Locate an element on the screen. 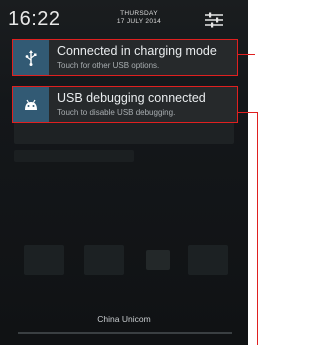 This screenshot has width=320, height=345. notification-subtitle: Touch to disable USB debugging. is located at coordinates (116, 112).